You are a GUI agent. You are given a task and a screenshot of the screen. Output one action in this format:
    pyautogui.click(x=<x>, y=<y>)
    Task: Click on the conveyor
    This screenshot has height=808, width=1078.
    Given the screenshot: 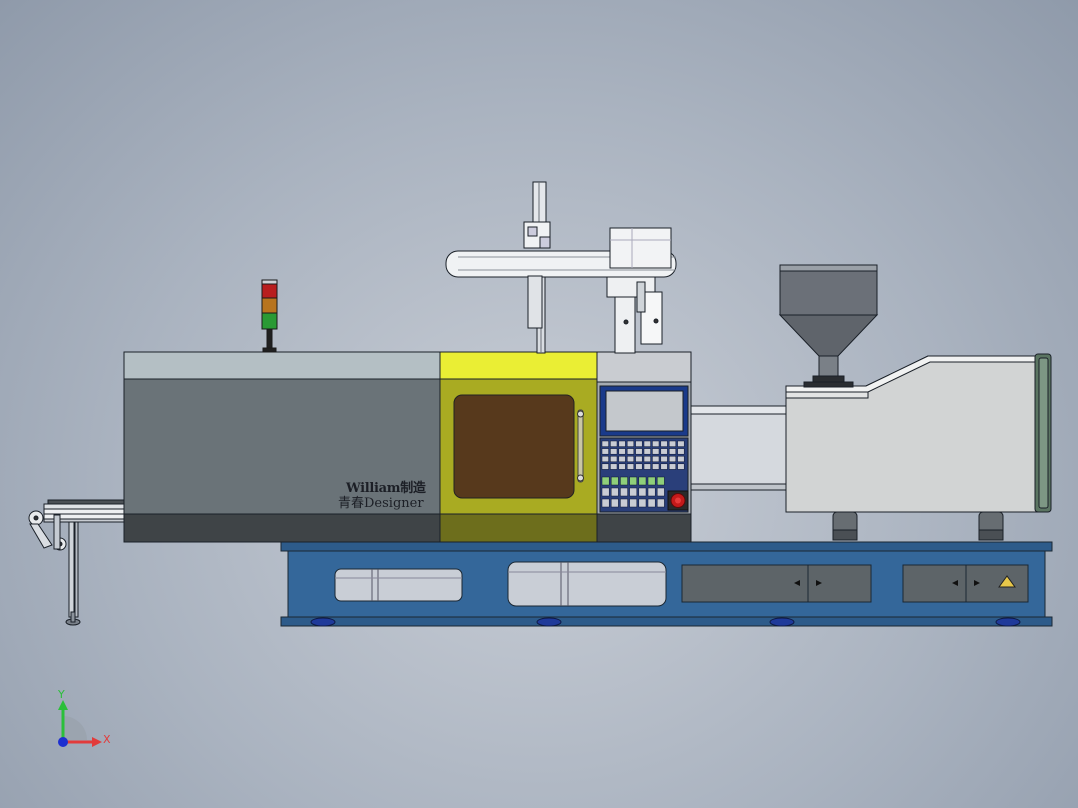 What is the action you would take?
    pyautogui.click(x=77, y=562)
    